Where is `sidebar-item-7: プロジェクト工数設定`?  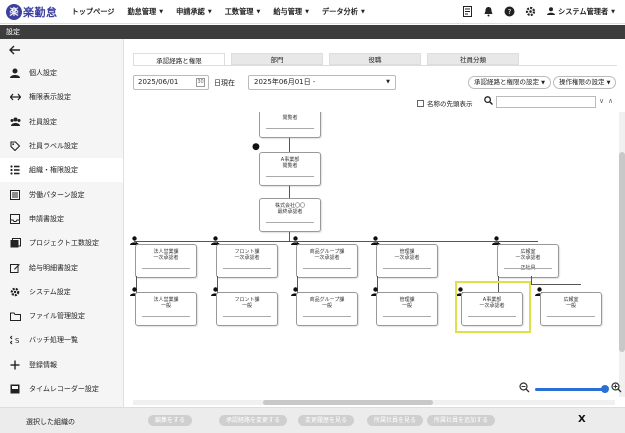
sidebar-item-7: プロジェクト工数設定 is located at coordinates (61, 243).